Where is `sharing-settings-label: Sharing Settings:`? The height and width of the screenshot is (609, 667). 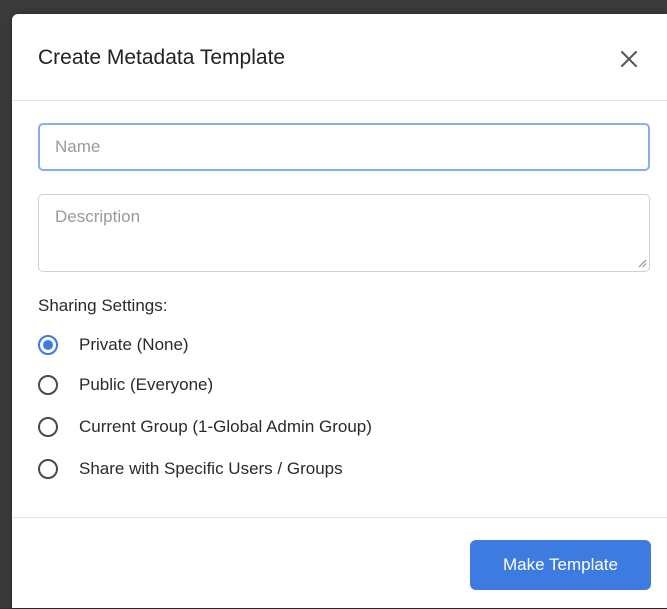
sharing-settings-label: Sharing Settings: is located at coordinates (103, 305).